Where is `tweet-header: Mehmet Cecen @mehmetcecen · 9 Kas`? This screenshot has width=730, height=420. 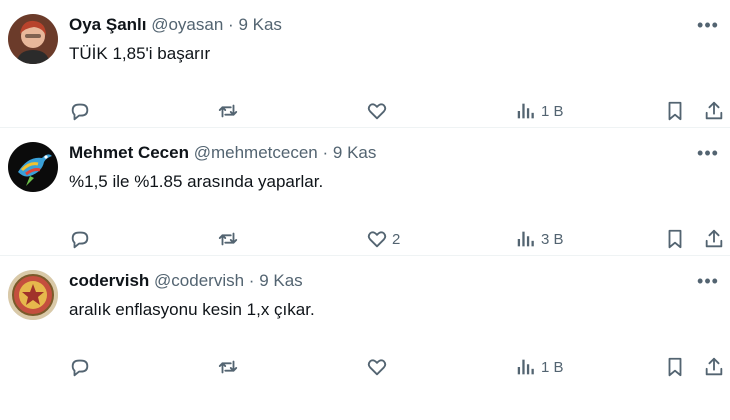 tweet-header: Mehmet Cecen @mehmetcecen · 9 Kas is located at coordinates (222, 153).